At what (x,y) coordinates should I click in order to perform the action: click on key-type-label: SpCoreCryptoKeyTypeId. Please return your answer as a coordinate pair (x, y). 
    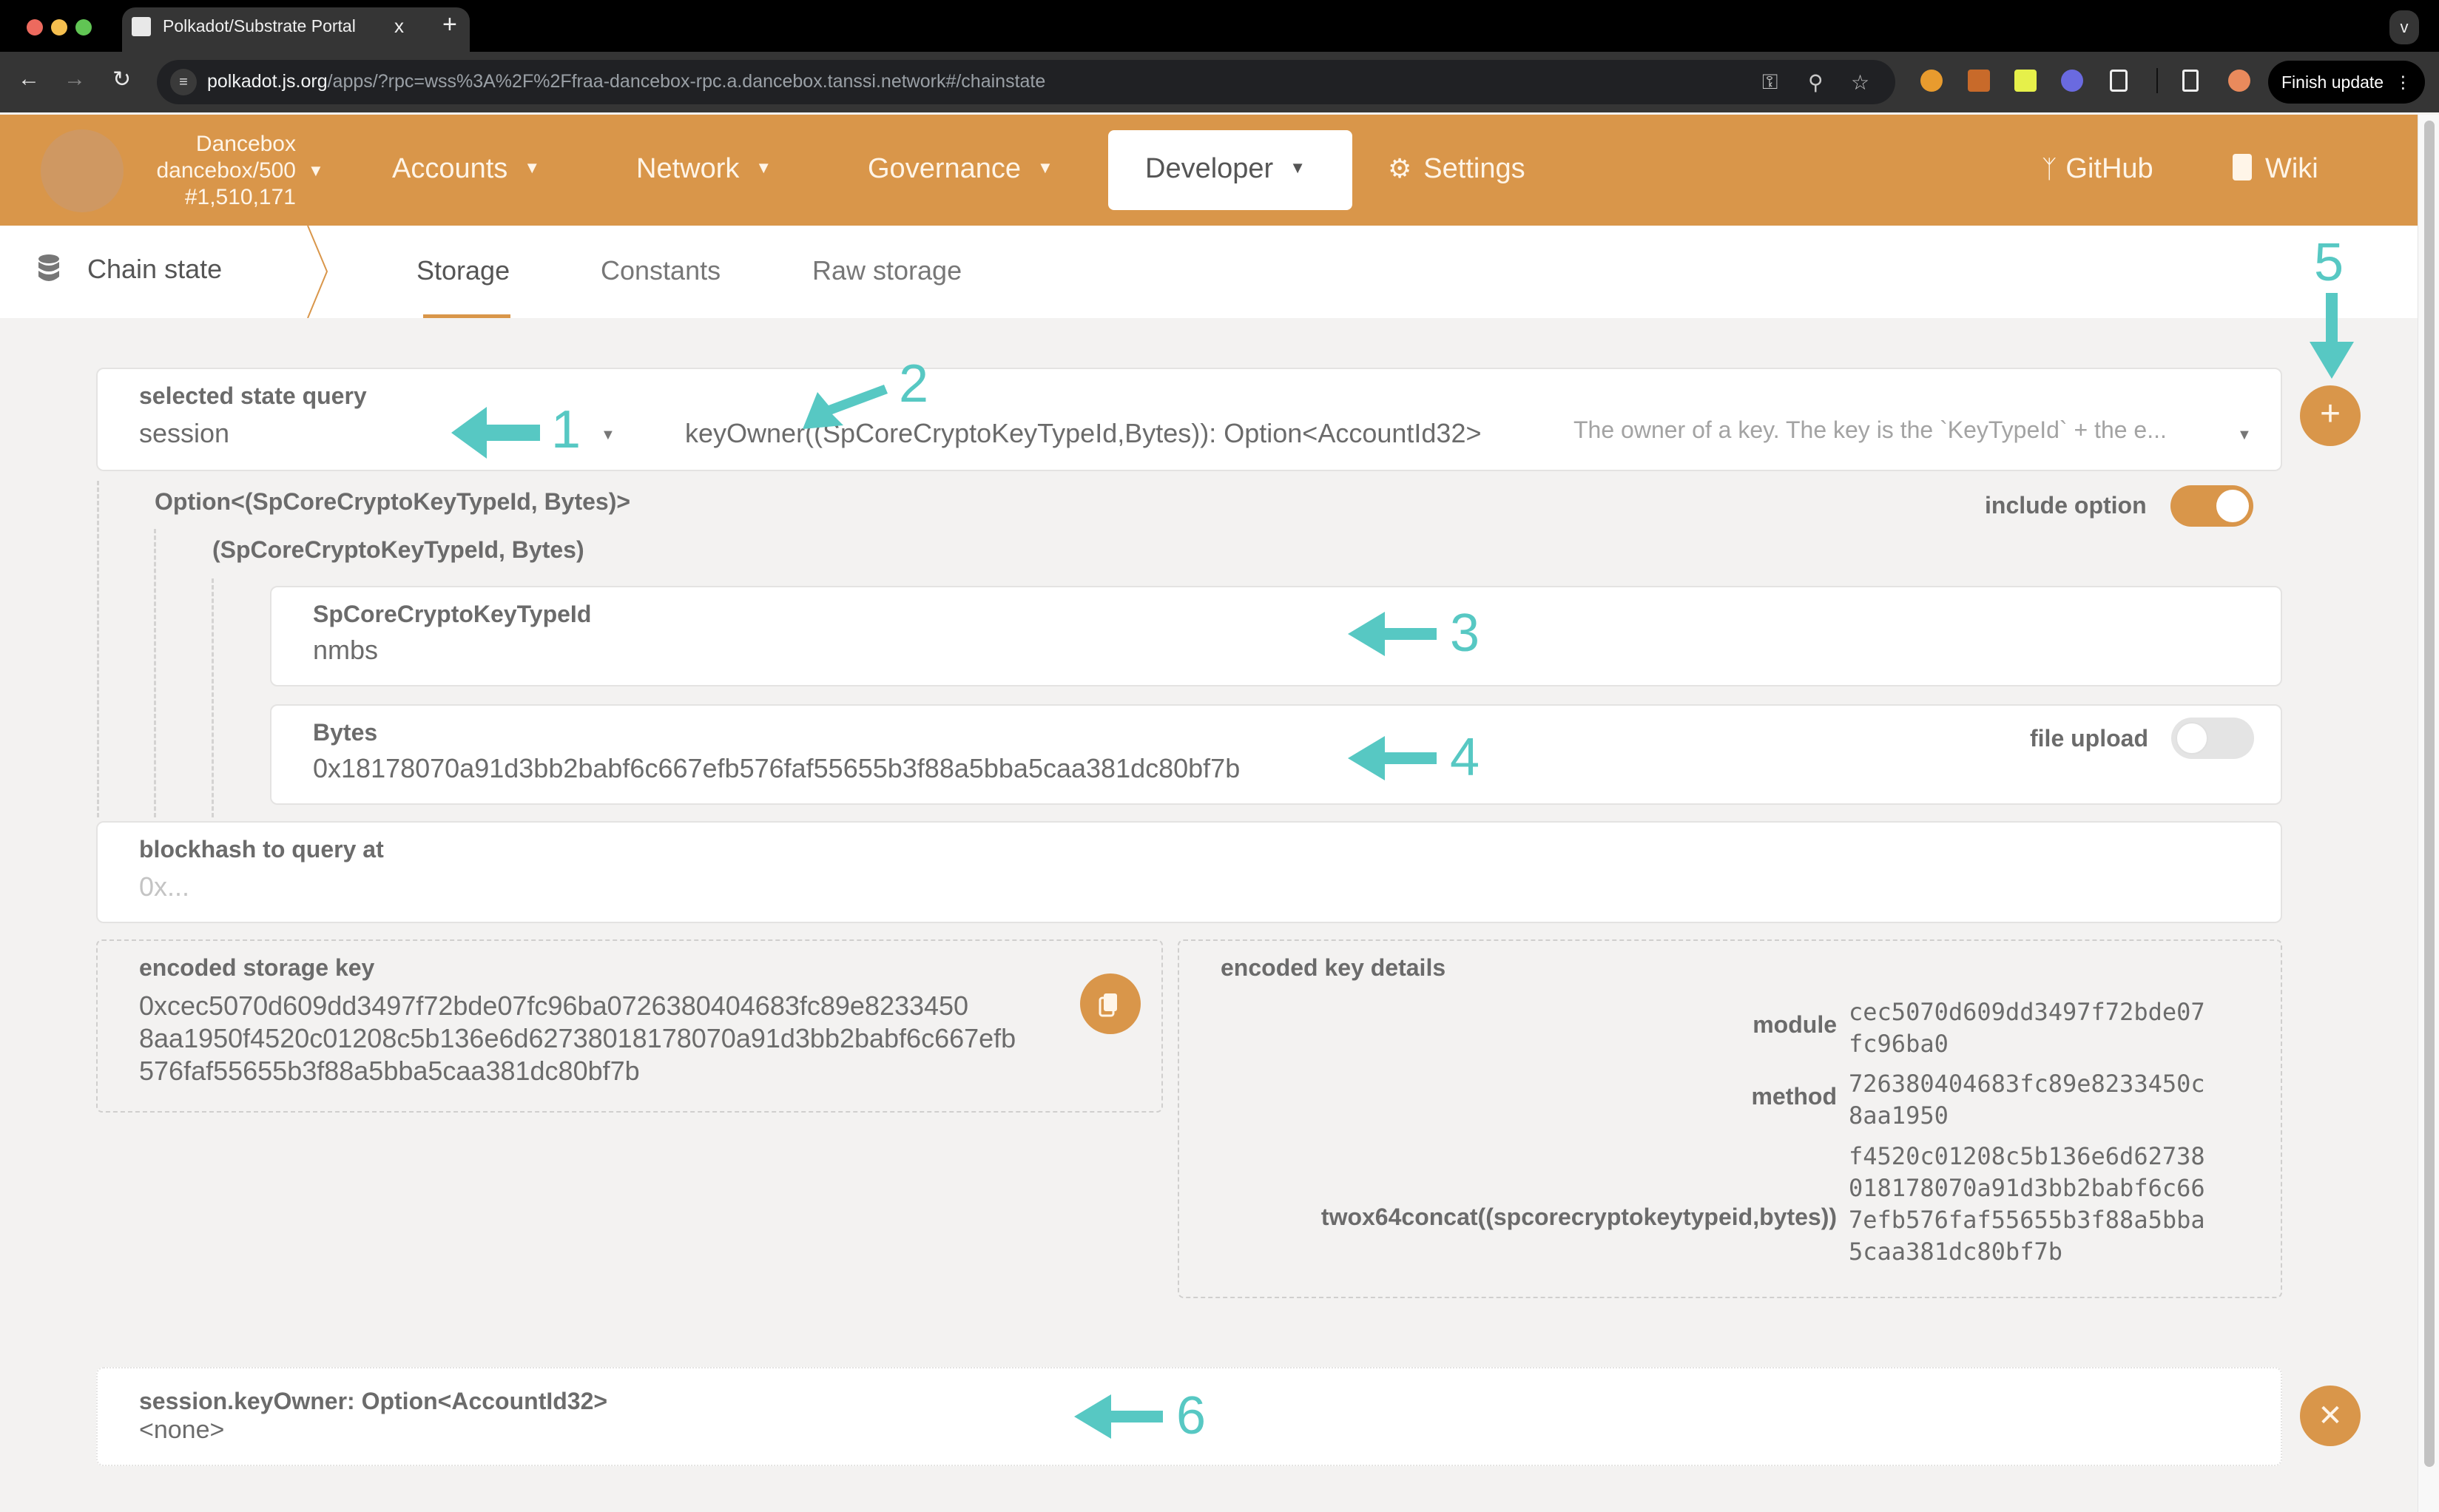
    Looking at the image, I should click on (452, 614).